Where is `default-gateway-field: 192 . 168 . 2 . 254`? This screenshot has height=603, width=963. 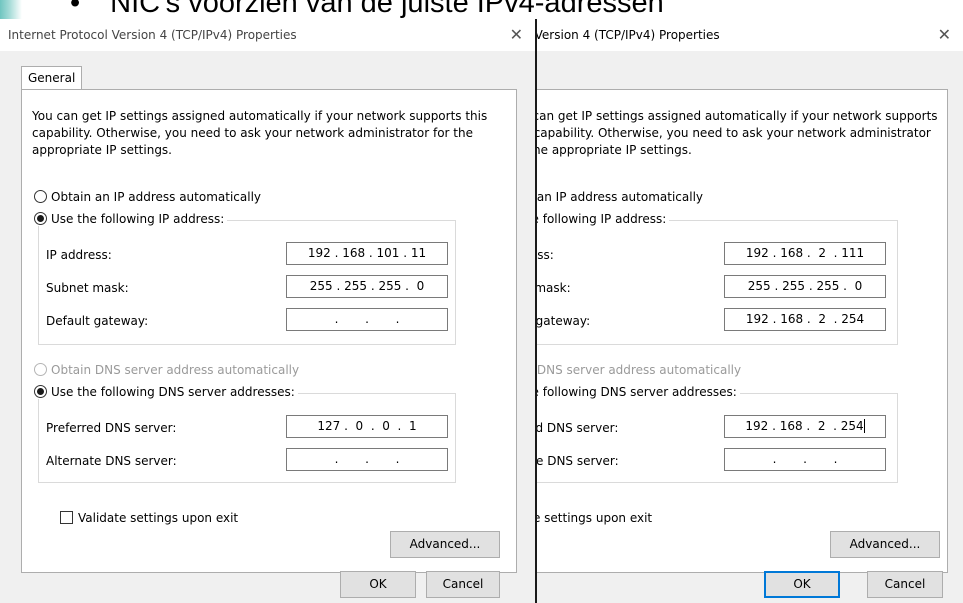
default-gateway-field: 192 . 168 . 2 . 254 is located at coordinates (805, 319).